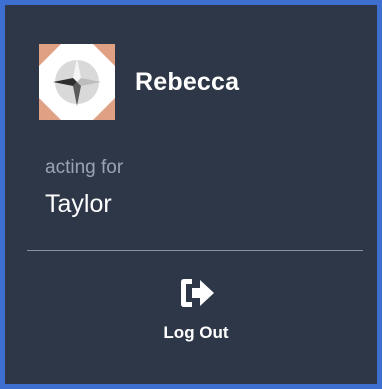  Describe the element at coordinates (77, 82) in the screenshot. I see `geometric-star-avatar-icon` at that location.